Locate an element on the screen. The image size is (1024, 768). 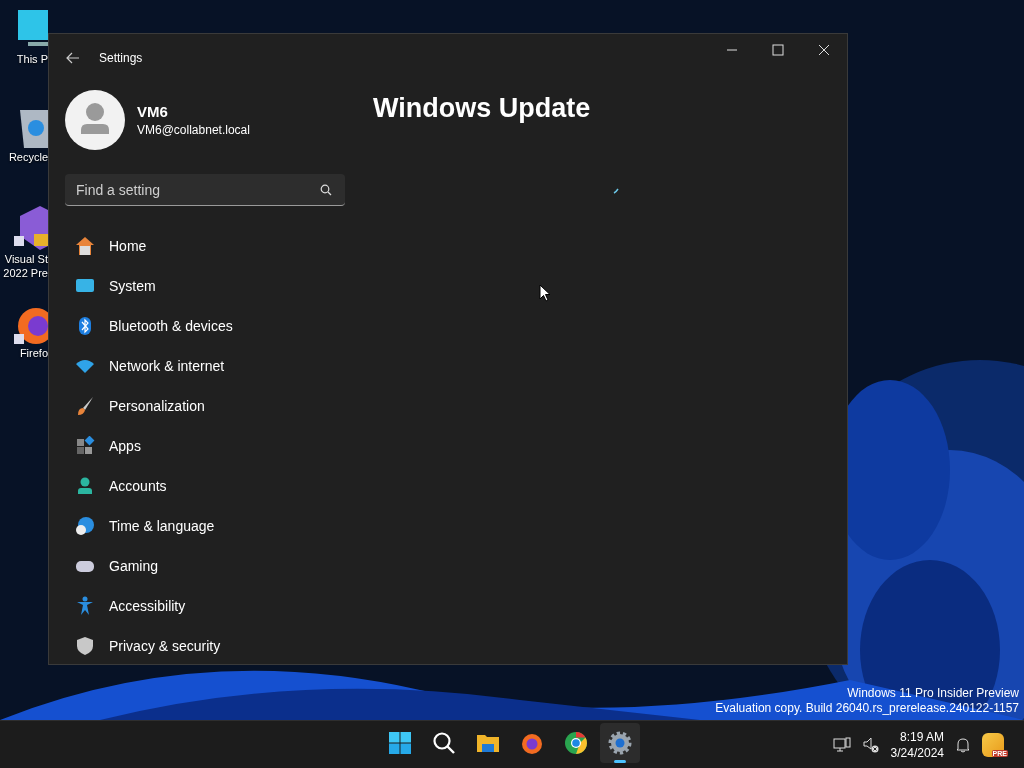
person-icon is located at coordinates (85, 486).